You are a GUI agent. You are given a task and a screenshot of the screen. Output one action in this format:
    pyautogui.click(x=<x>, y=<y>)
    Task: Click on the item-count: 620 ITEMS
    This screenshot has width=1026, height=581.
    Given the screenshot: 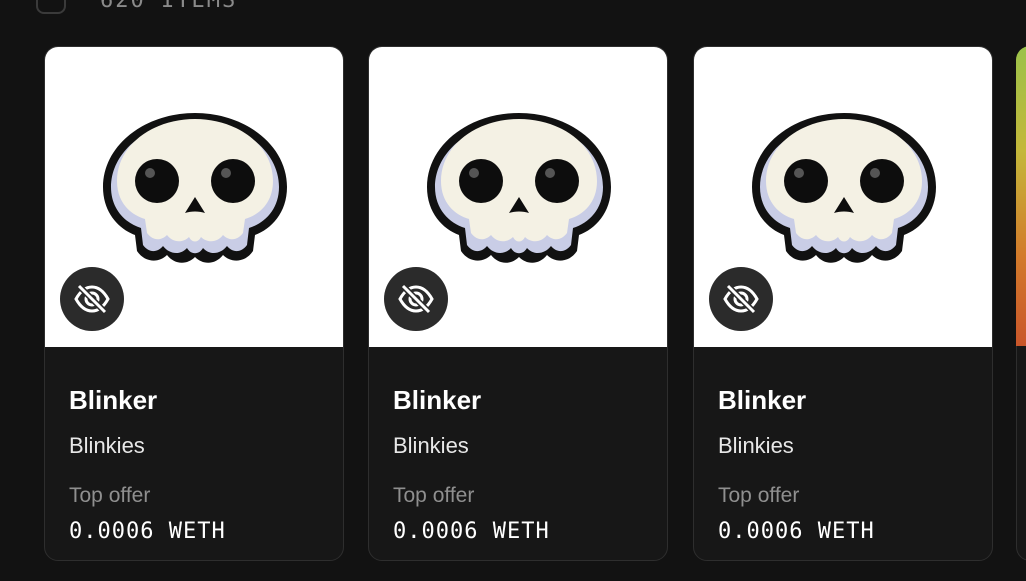 What is the action you would take?
    pyautogui.click(x=169, y=6)
    